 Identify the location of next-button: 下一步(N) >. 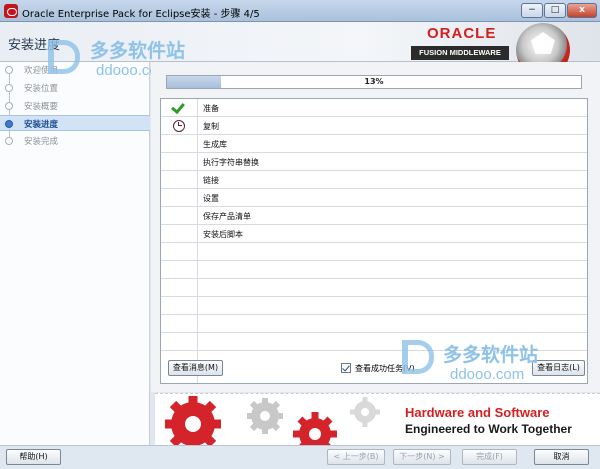
(422, 457).